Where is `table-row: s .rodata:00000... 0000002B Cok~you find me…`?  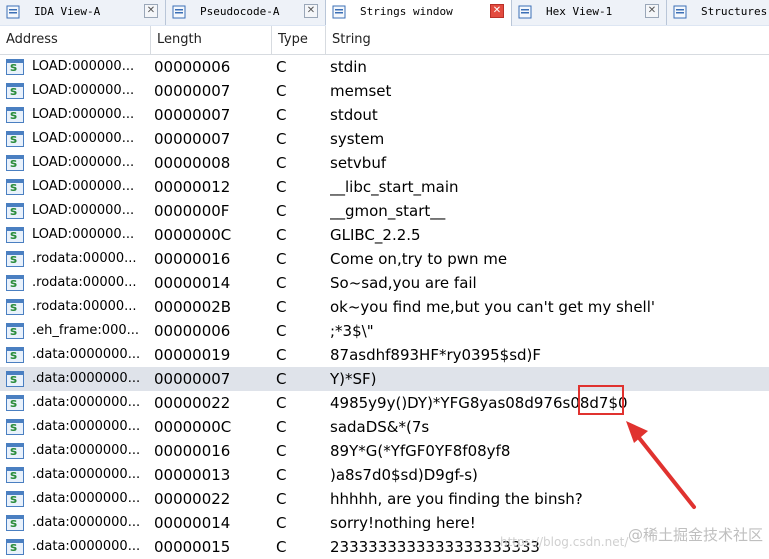
table-row: s .rodata:00000... 0000002B Cok~you find me… is located at coordinates (384, 307).